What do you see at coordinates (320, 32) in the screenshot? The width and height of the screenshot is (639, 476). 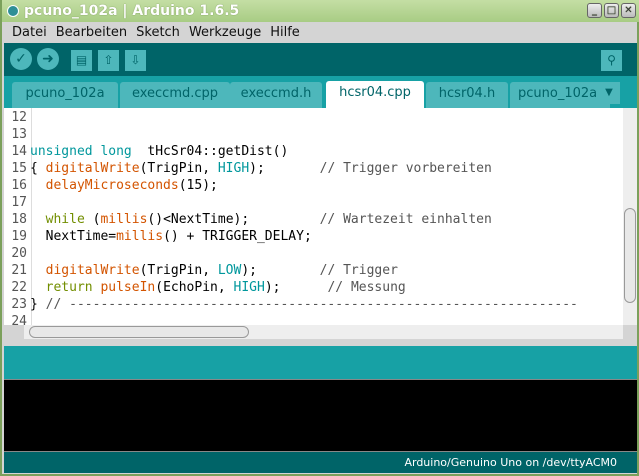 I see `menu-bar: Datei Bearbeiten Sketch Werkzeuge Hilfe` at bounding box center [320, 32].